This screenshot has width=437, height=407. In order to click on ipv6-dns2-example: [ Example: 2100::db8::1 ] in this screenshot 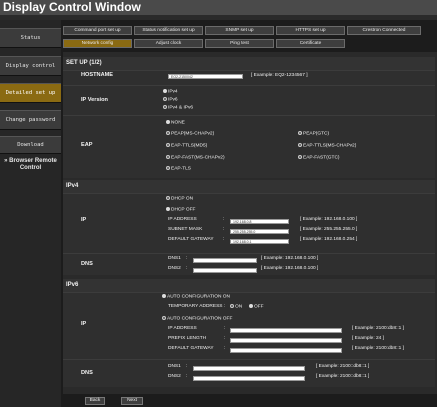, I will do `click(343, 376)`.